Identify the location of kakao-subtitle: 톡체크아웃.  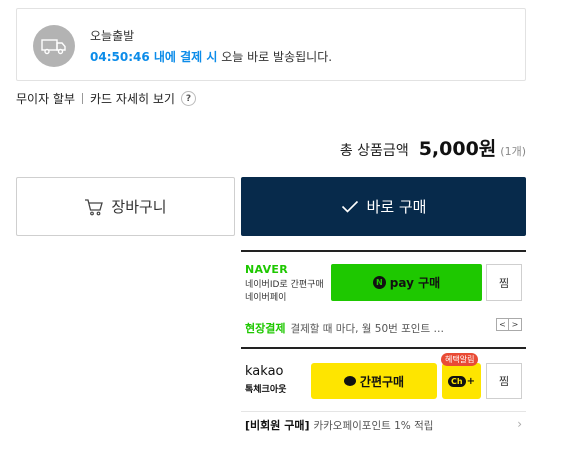
(266, 390).